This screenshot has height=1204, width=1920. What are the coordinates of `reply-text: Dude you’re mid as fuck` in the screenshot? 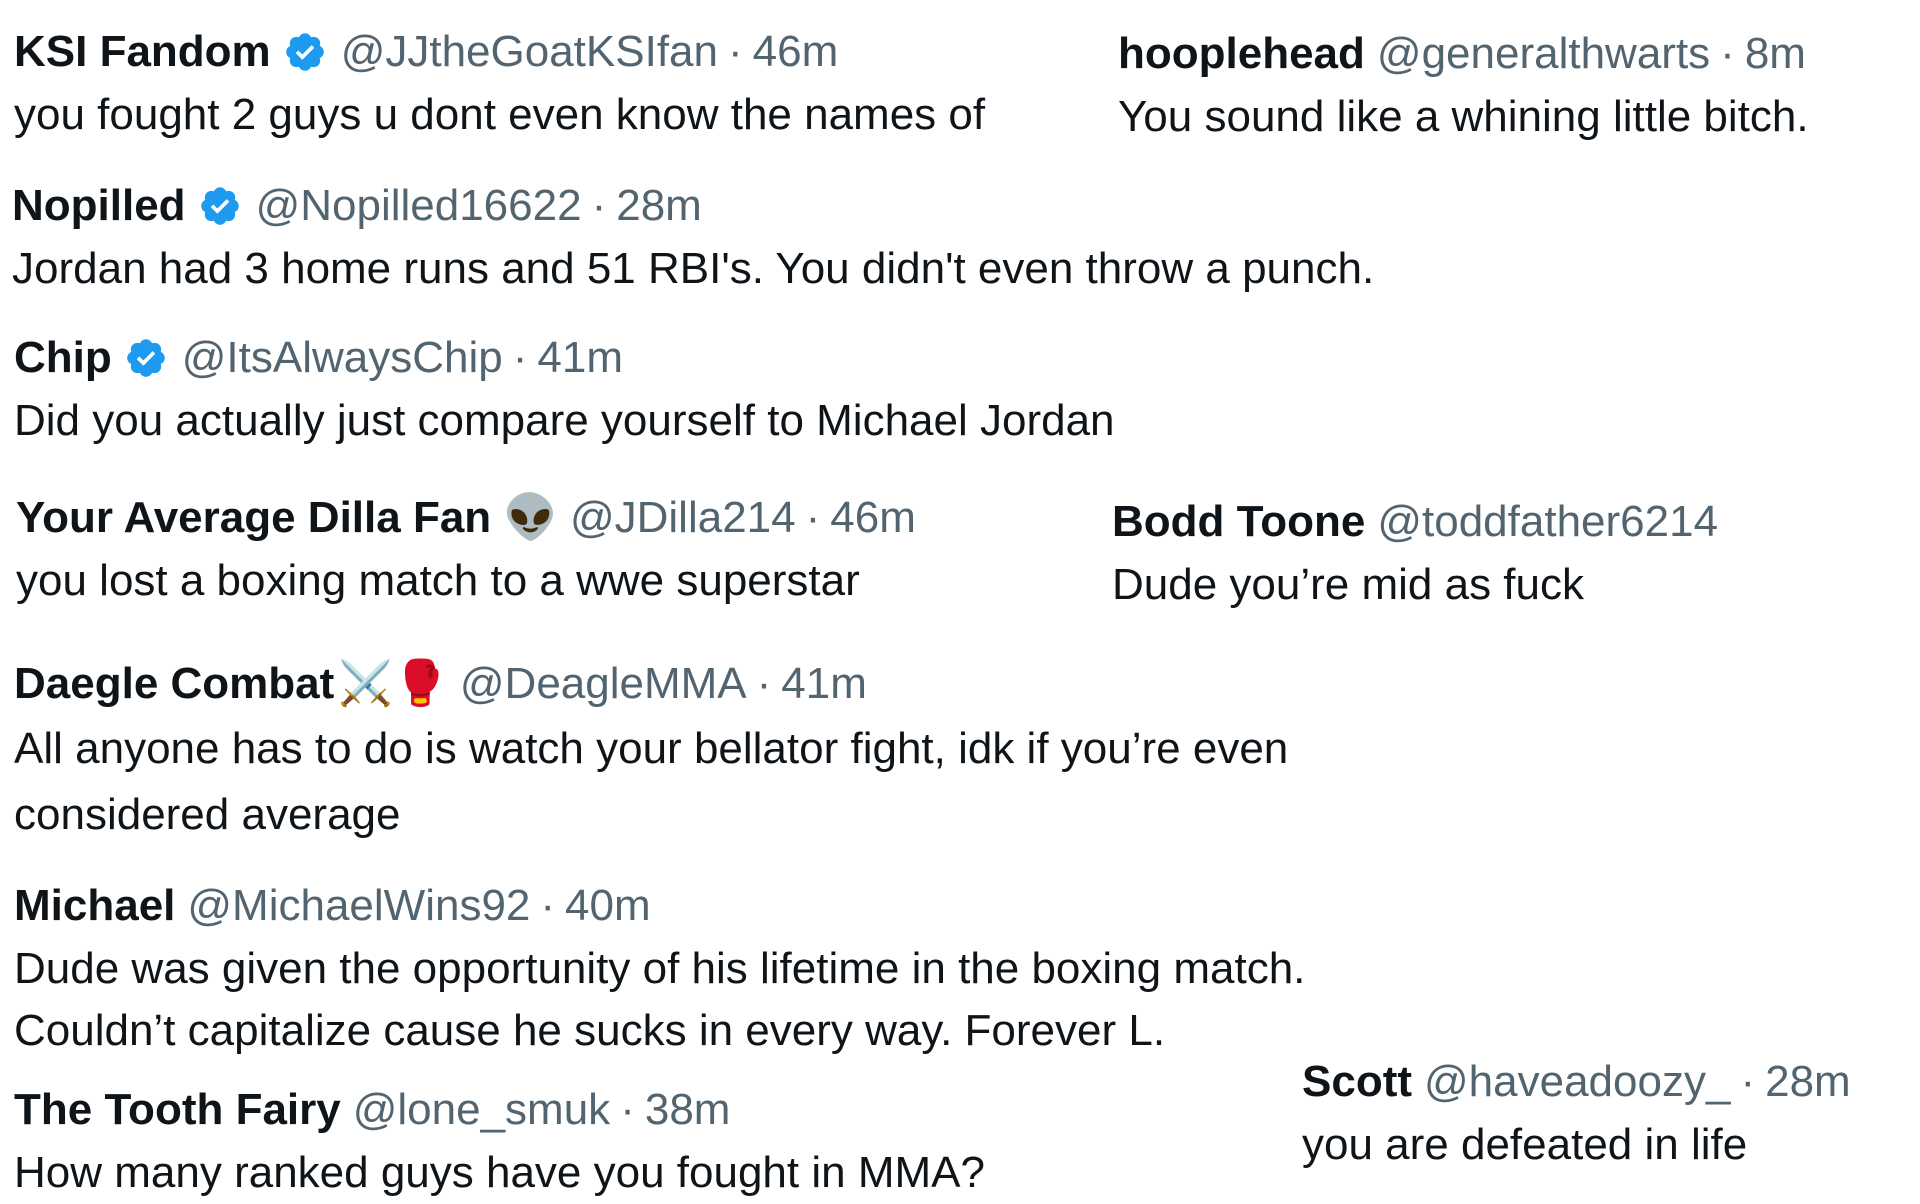 It's located at (1415, 585).